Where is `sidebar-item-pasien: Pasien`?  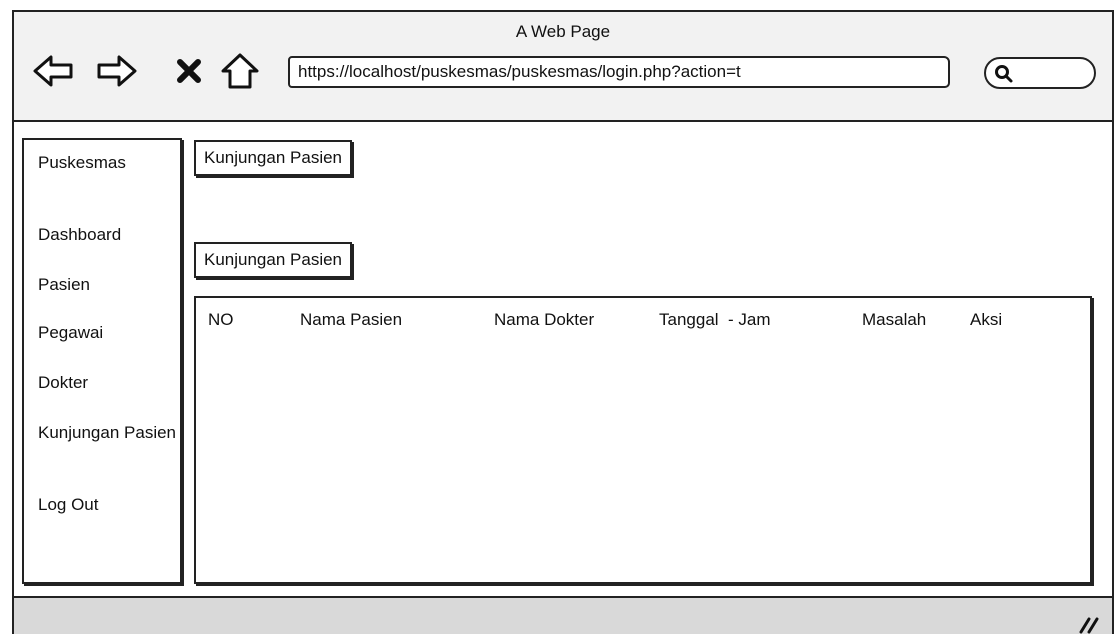 sidebar-item-pasien: Pasien is located at coordinates (108, 285).